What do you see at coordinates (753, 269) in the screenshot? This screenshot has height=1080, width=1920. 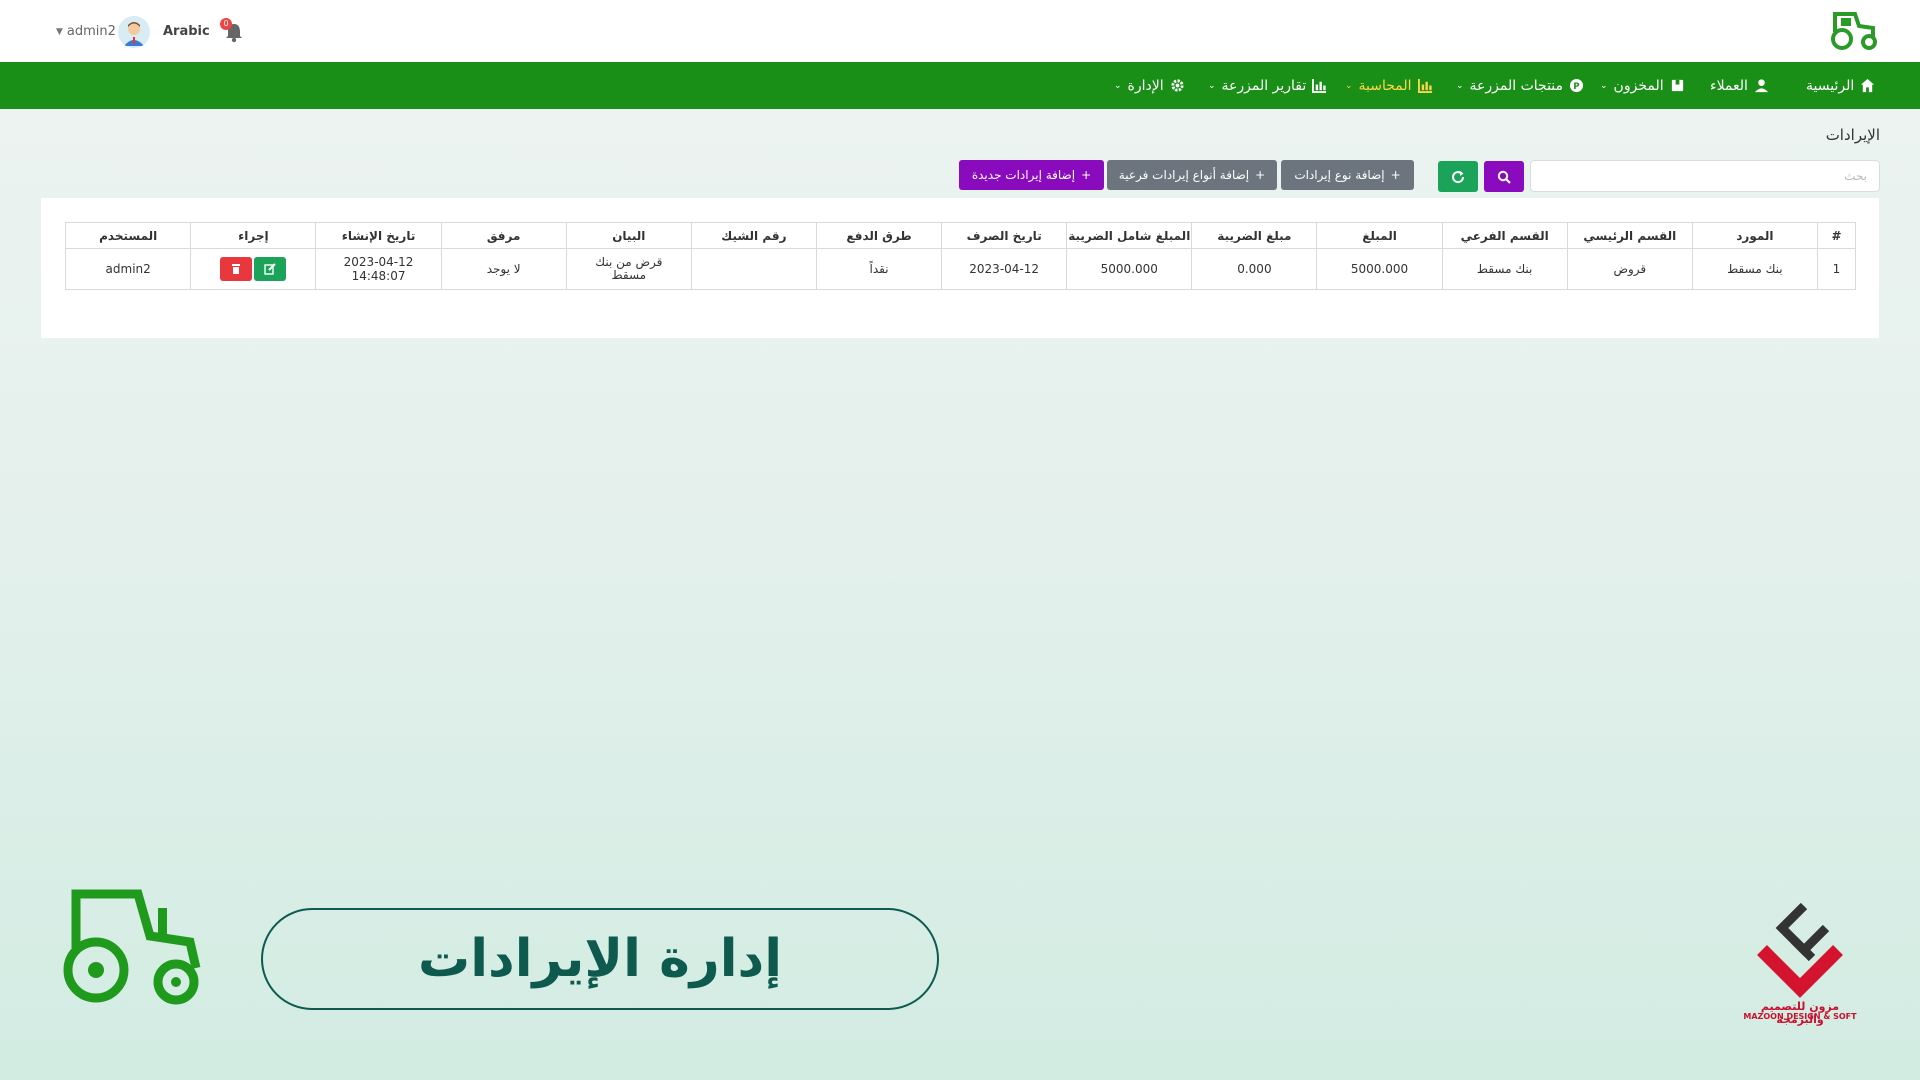 I see `cell-check-number` at bounding box center [753, 269].